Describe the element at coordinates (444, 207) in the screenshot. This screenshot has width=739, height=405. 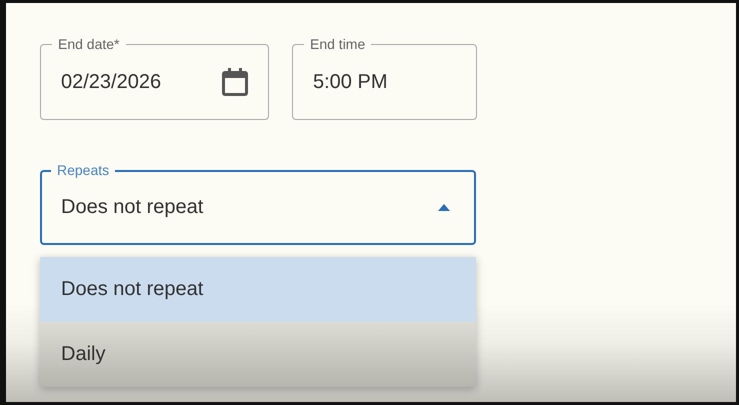
I see `caret-icon` at that location.